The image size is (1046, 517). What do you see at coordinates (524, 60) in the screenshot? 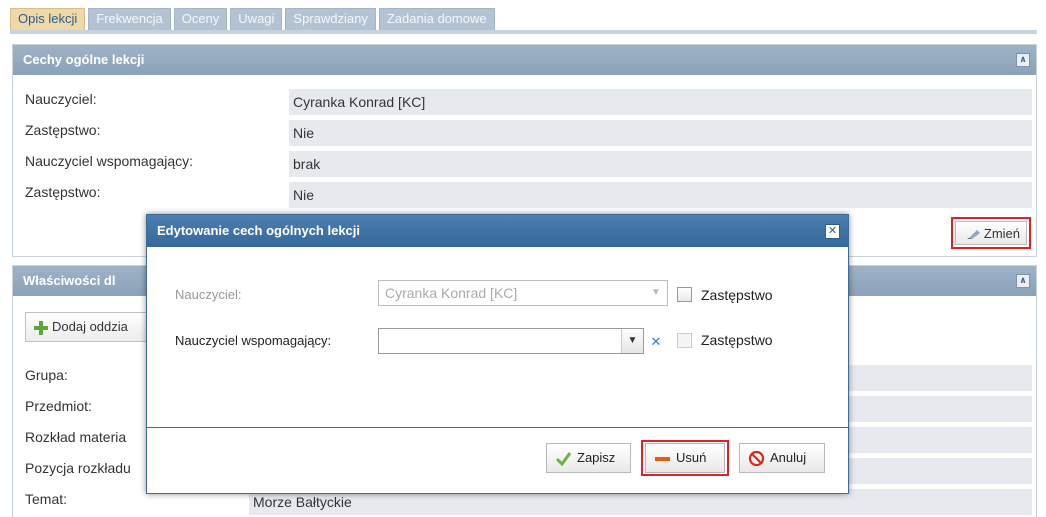
I see `general-panel-header: Cechy ogólne lekcji ∧` at bounding box center [524, 60].